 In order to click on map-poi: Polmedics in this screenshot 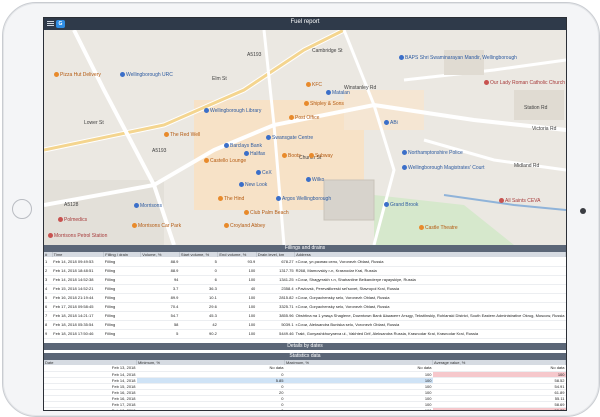, I will do `click(72, 220)`.